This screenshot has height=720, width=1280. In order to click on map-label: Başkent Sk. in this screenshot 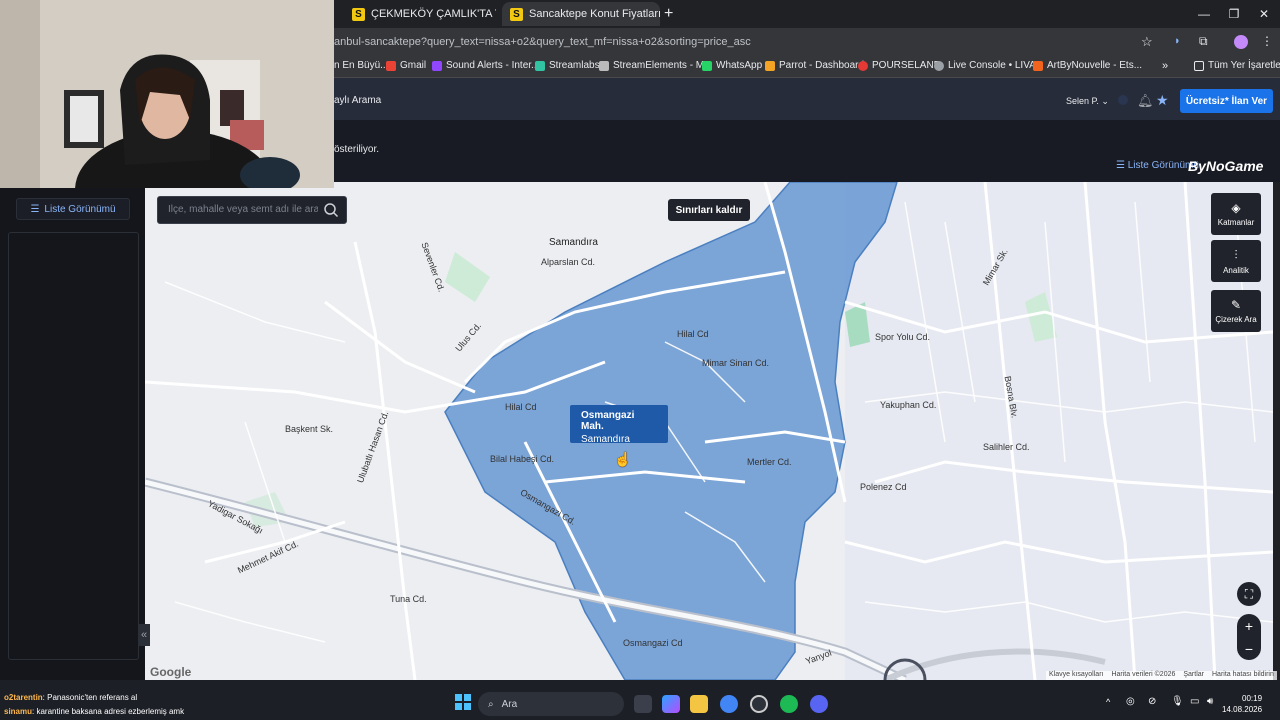, I will do `click(309, 429)`.